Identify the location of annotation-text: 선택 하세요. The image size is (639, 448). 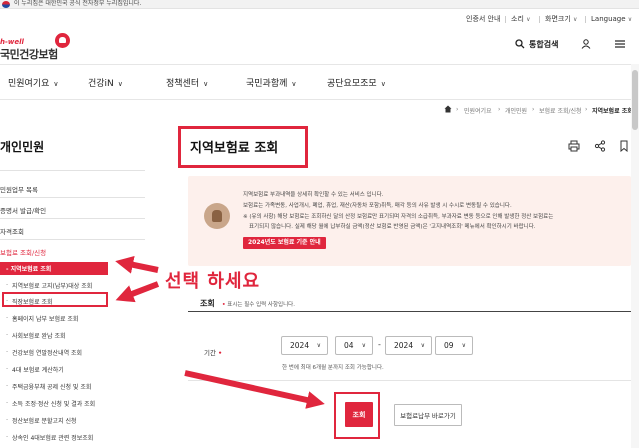
(213, 281).